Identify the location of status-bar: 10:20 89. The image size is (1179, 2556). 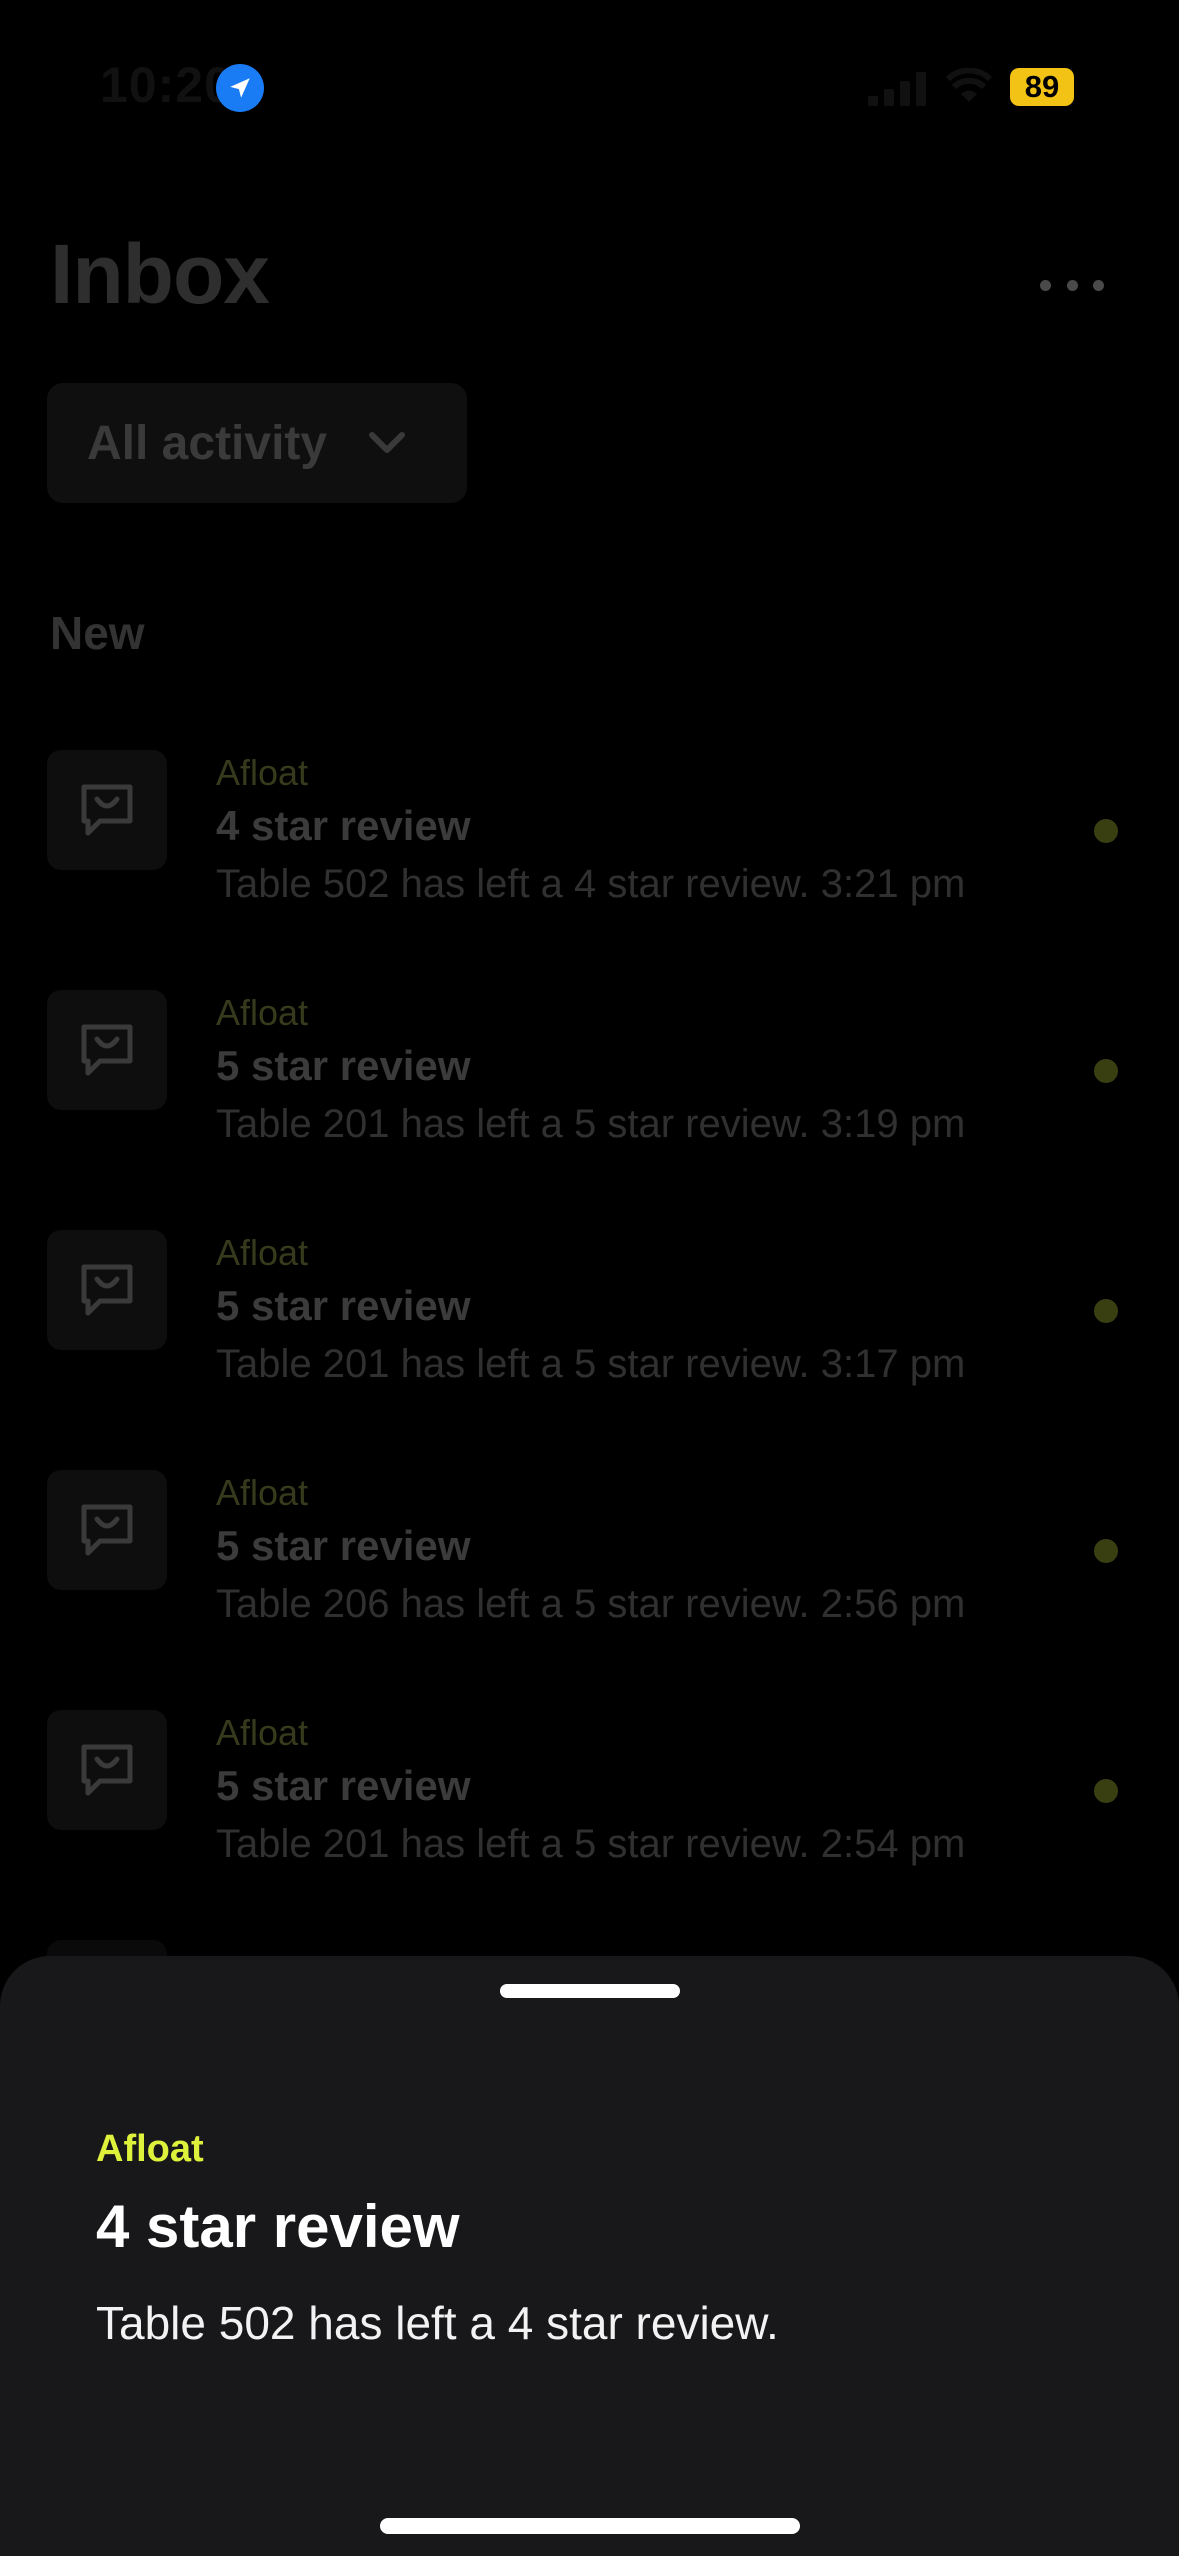
(589, 87).